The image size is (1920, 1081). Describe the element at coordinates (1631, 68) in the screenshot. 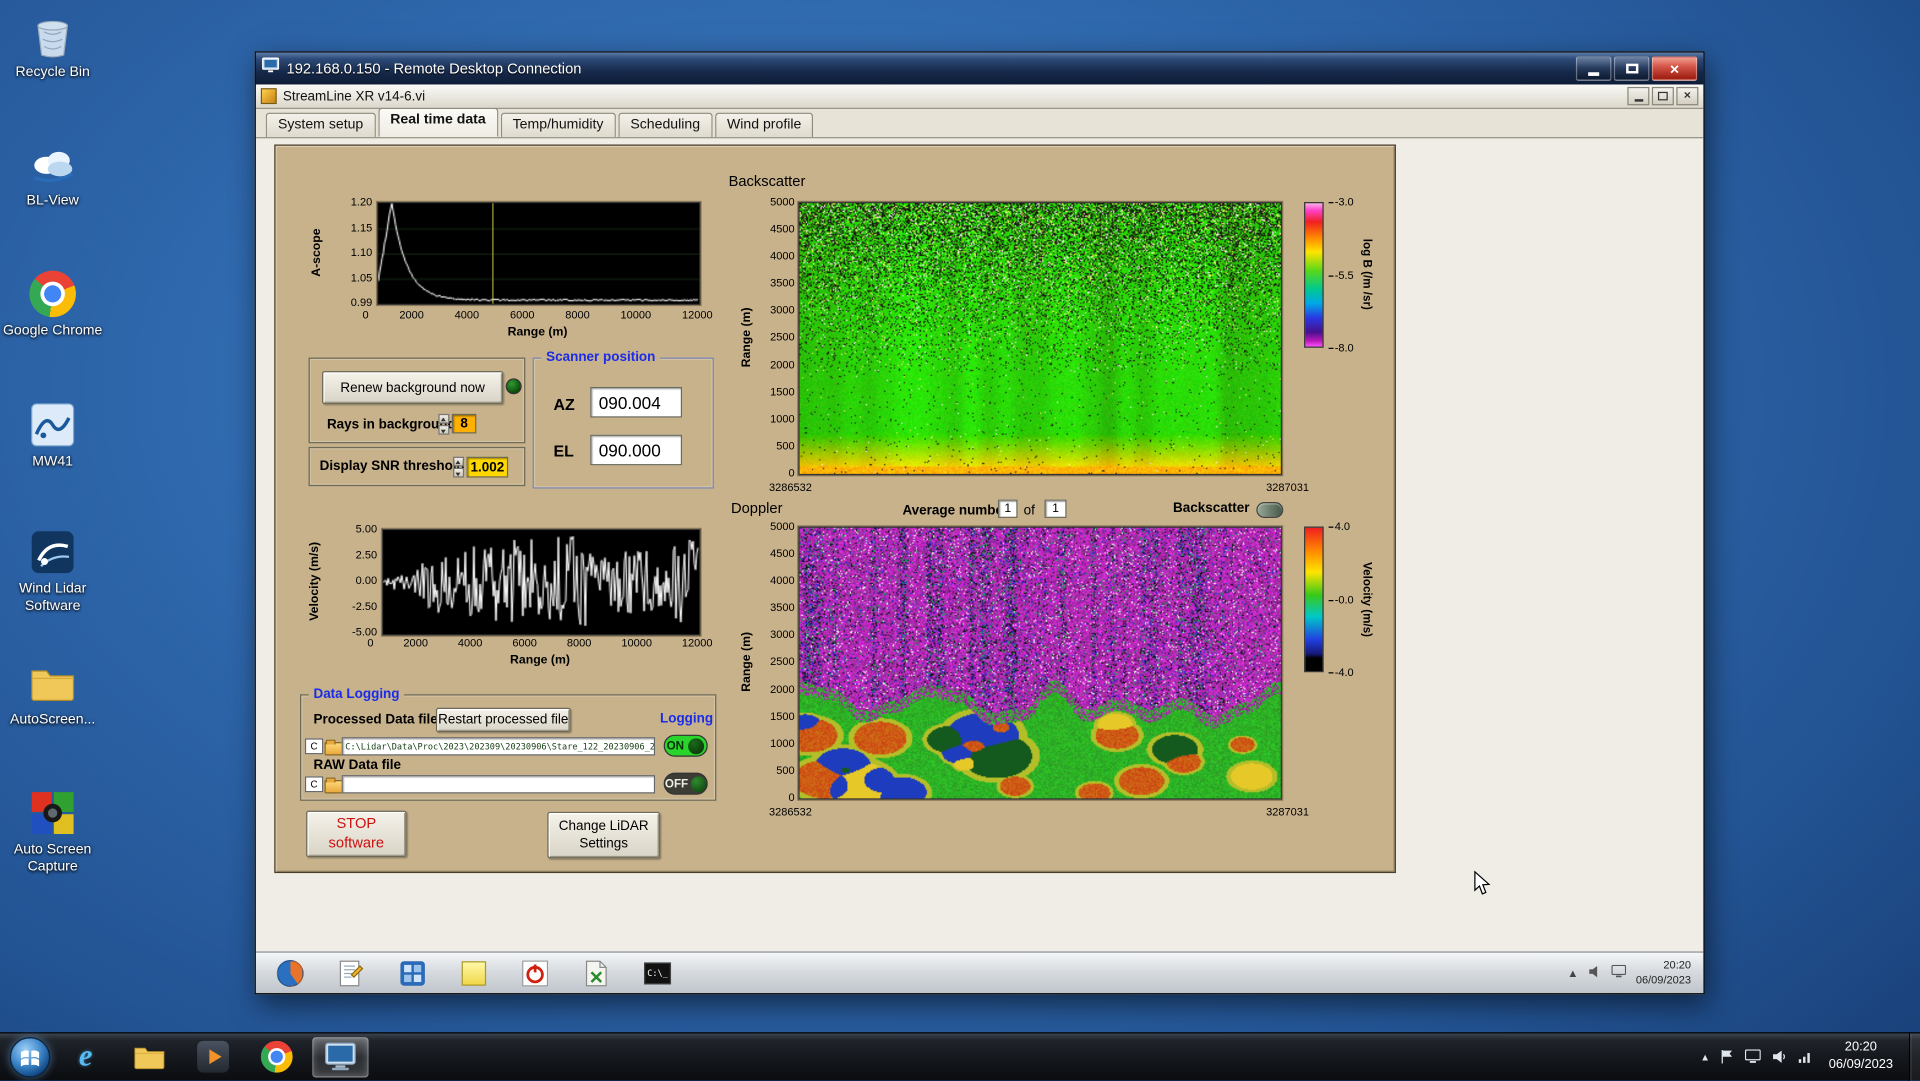

I see `rdp-maximize-button` at that location.